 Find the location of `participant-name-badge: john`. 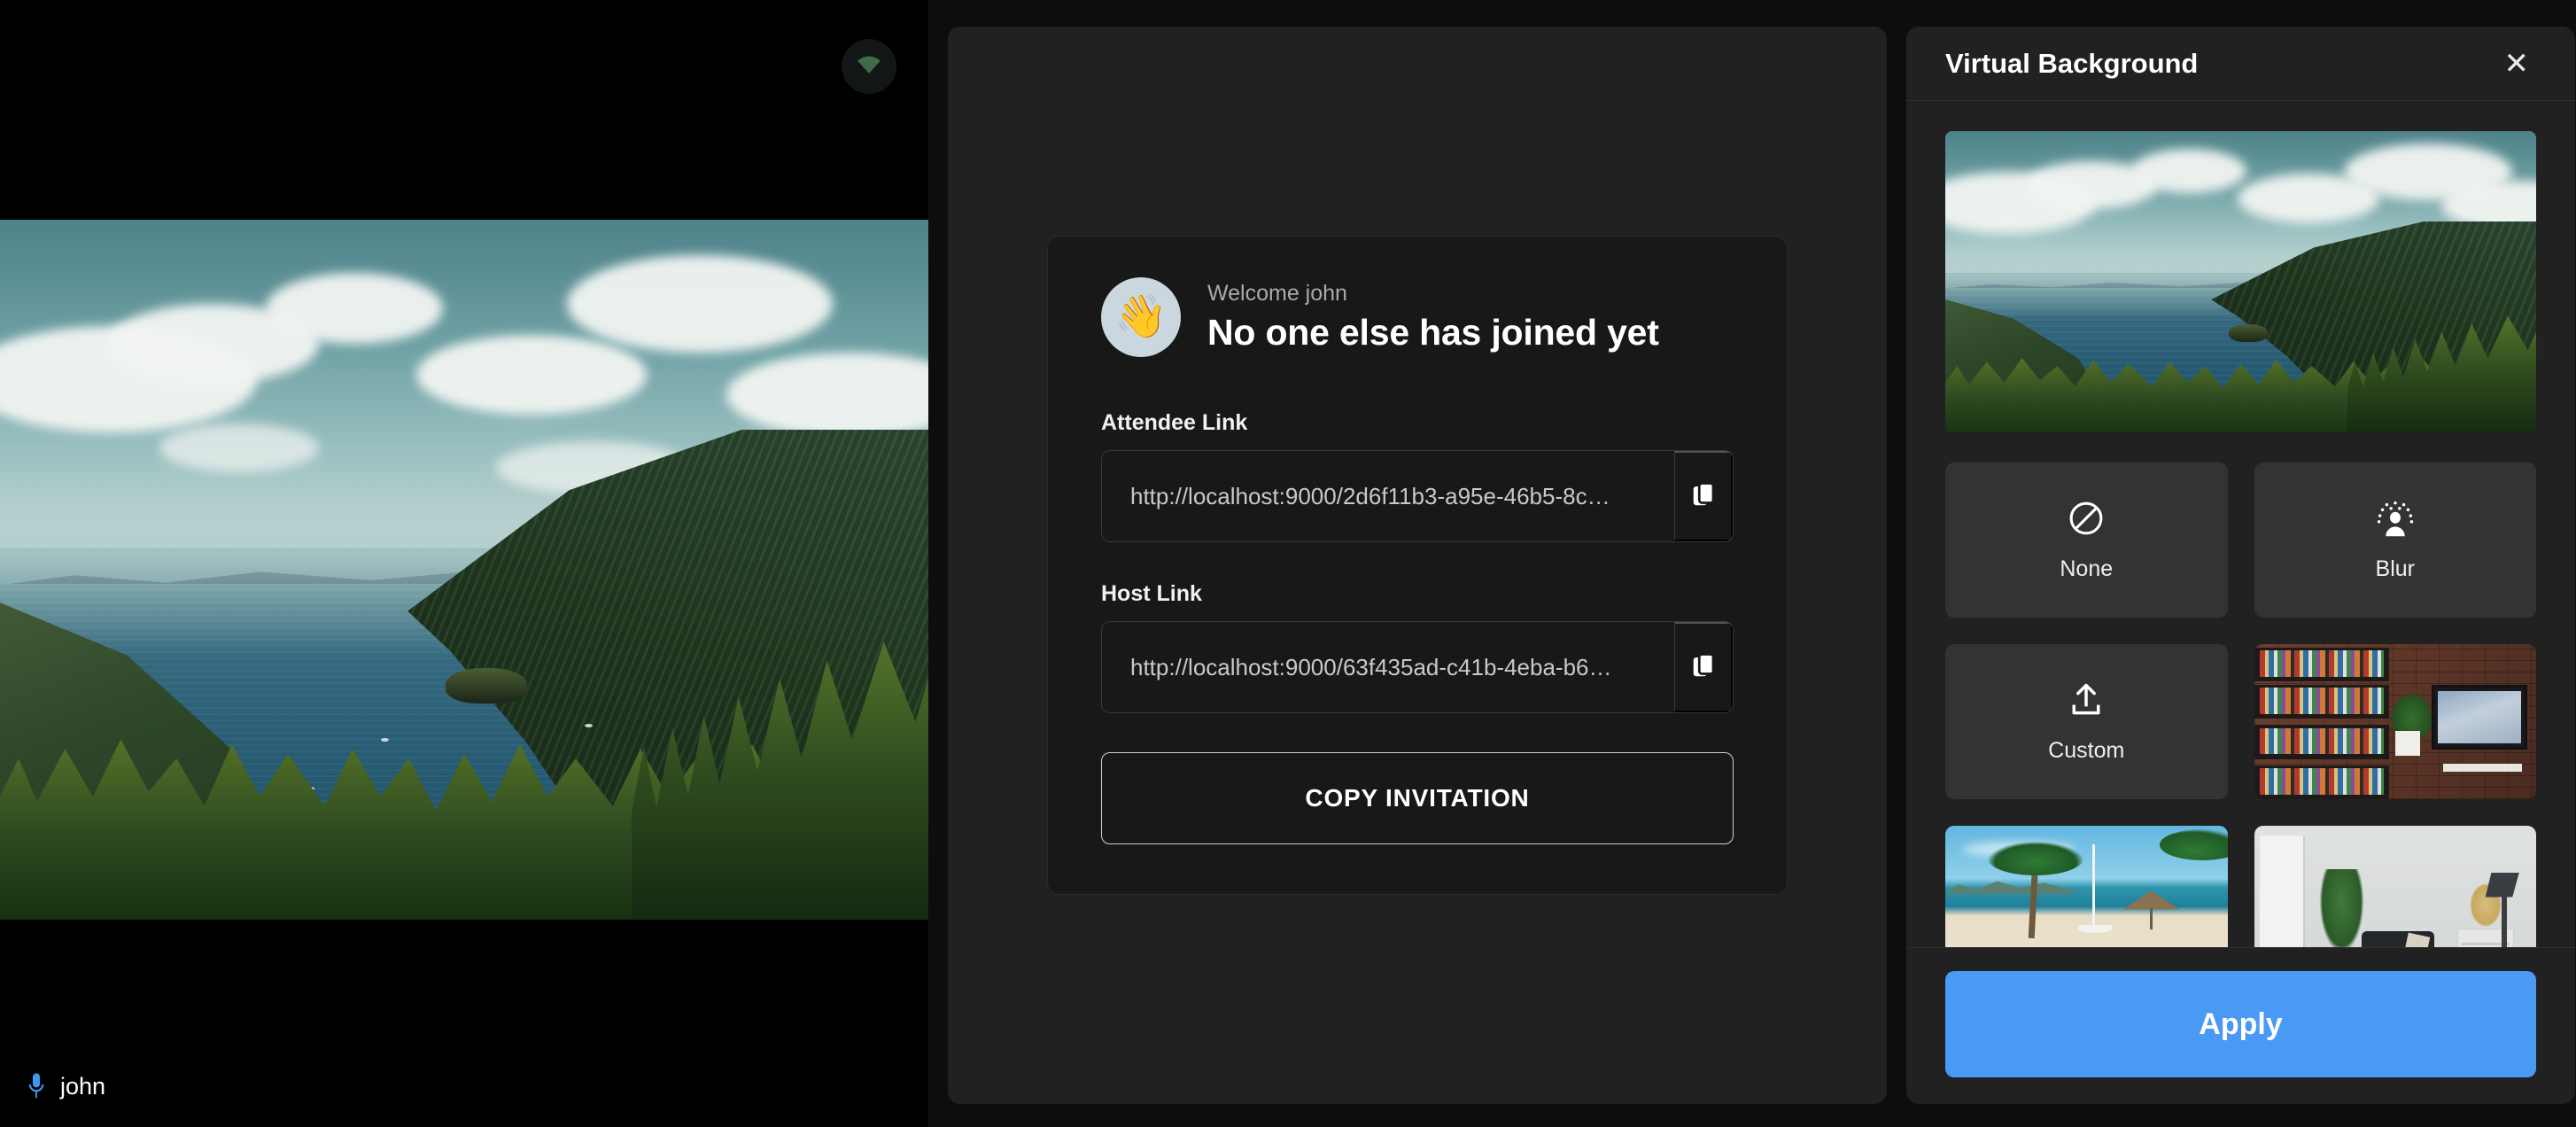

participant-name-badge: john is located at coordinates (66, 1086).